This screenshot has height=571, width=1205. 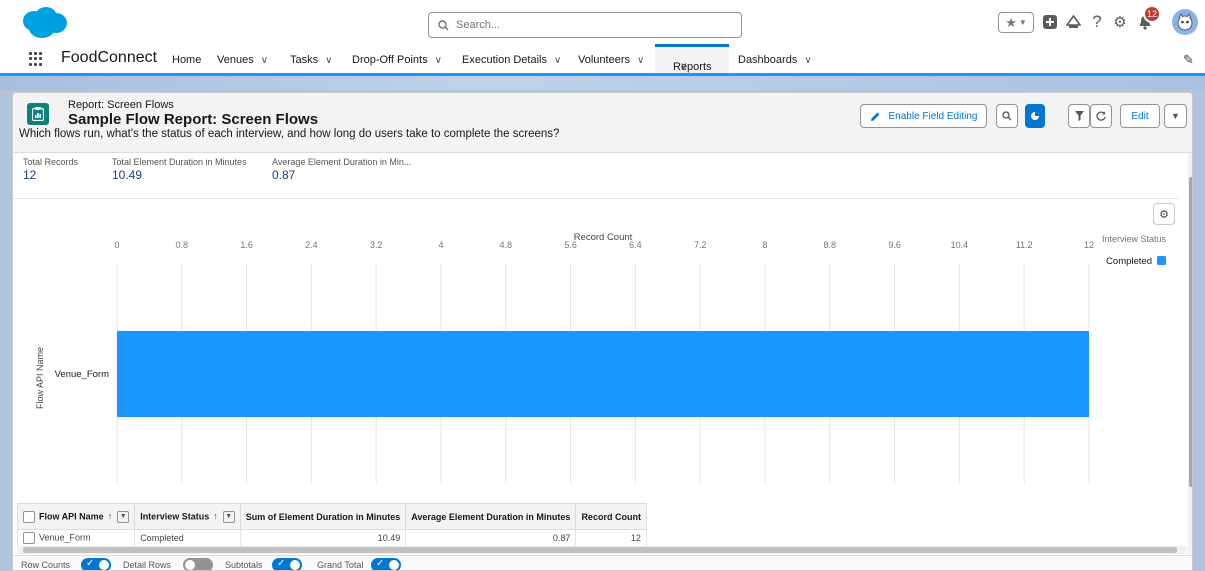 I want to click on filter-icon, so click(x=1079, y=116).